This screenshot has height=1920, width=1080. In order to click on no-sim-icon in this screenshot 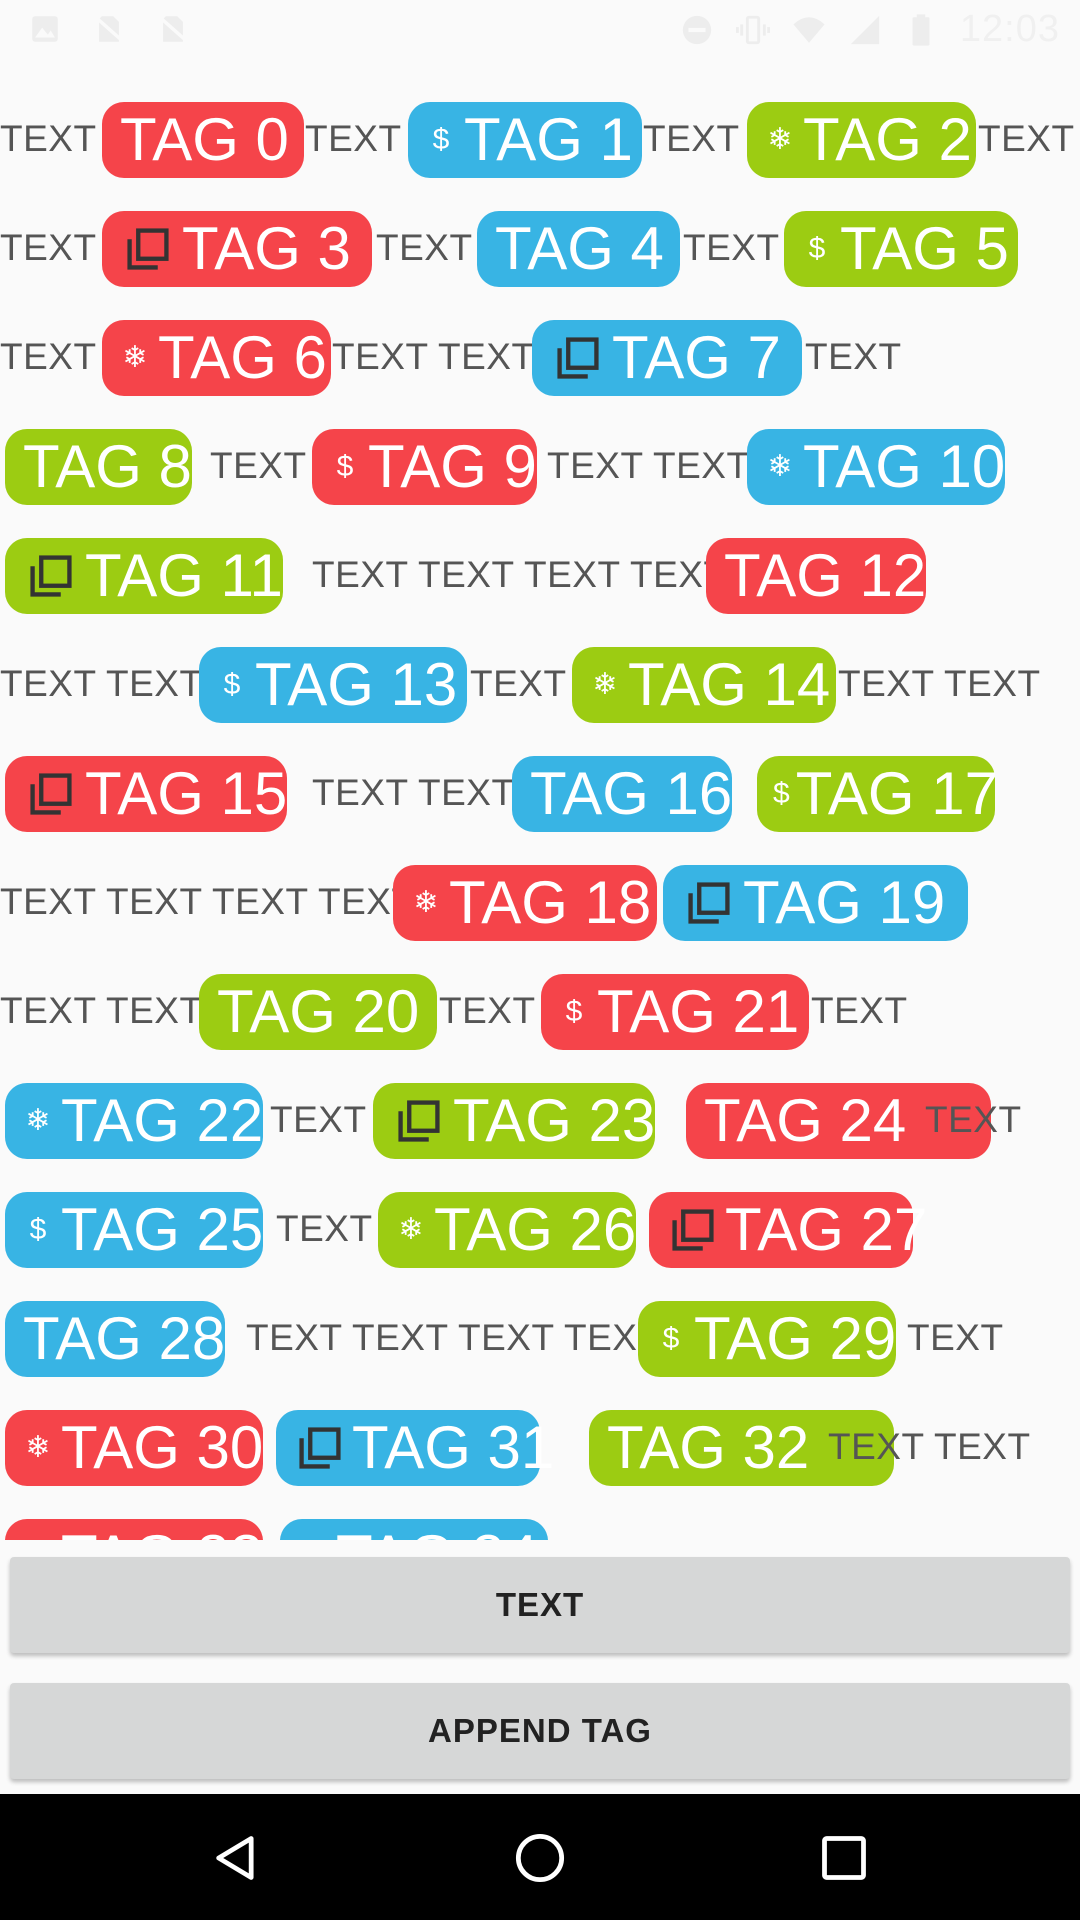, I will do `click(109, 29)`.